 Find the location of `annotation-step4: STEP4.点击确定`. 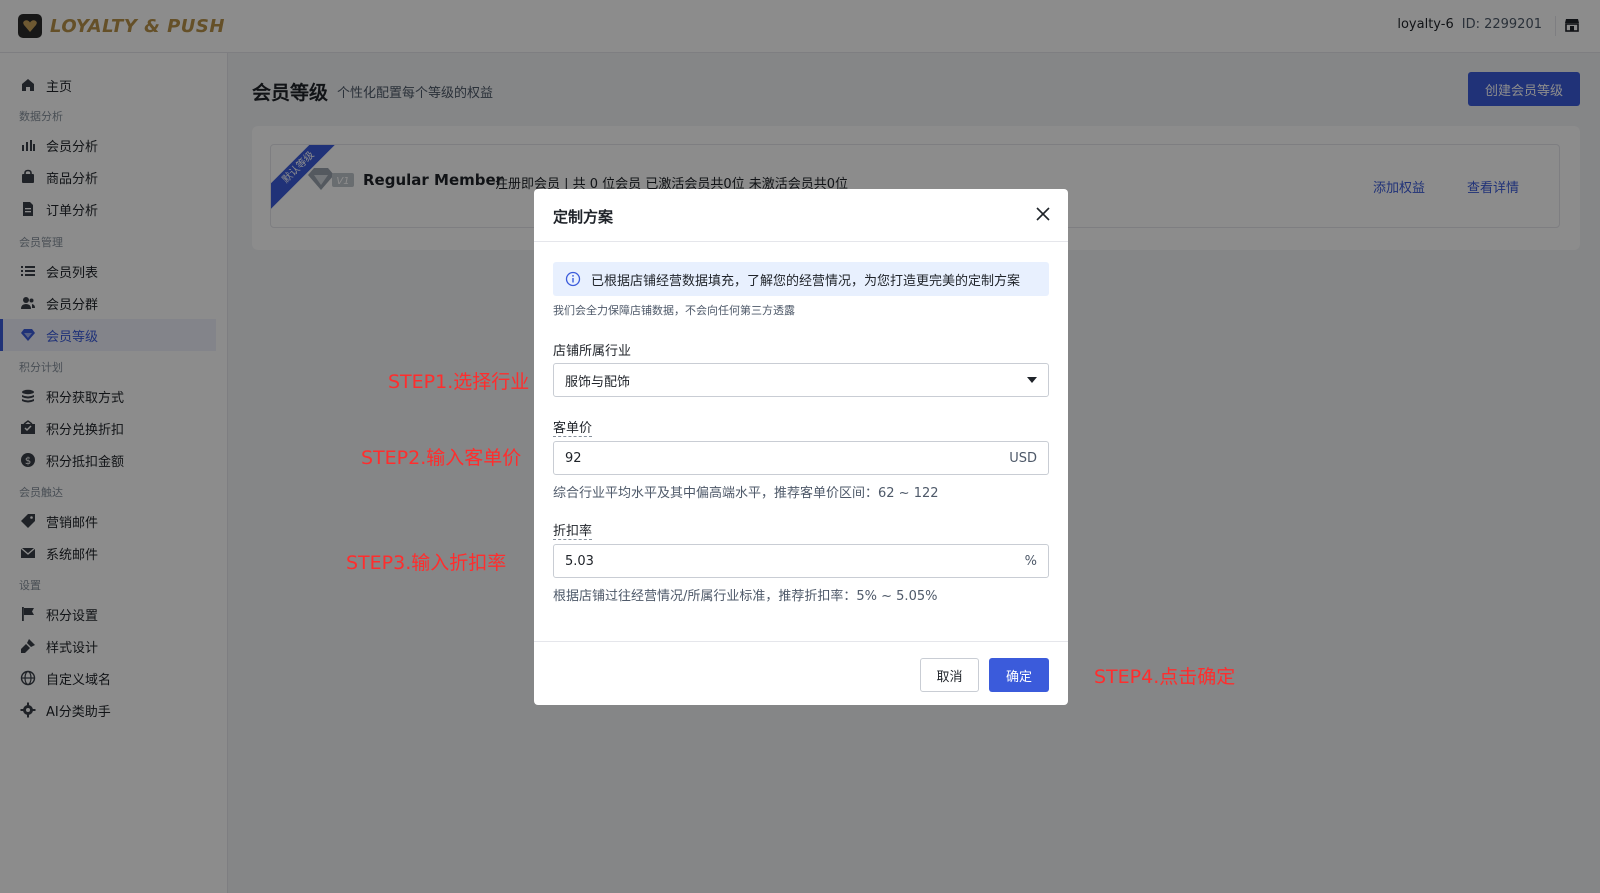

annotation-step4: STEP4.点击确定 is located at coordinates (1165, 677).